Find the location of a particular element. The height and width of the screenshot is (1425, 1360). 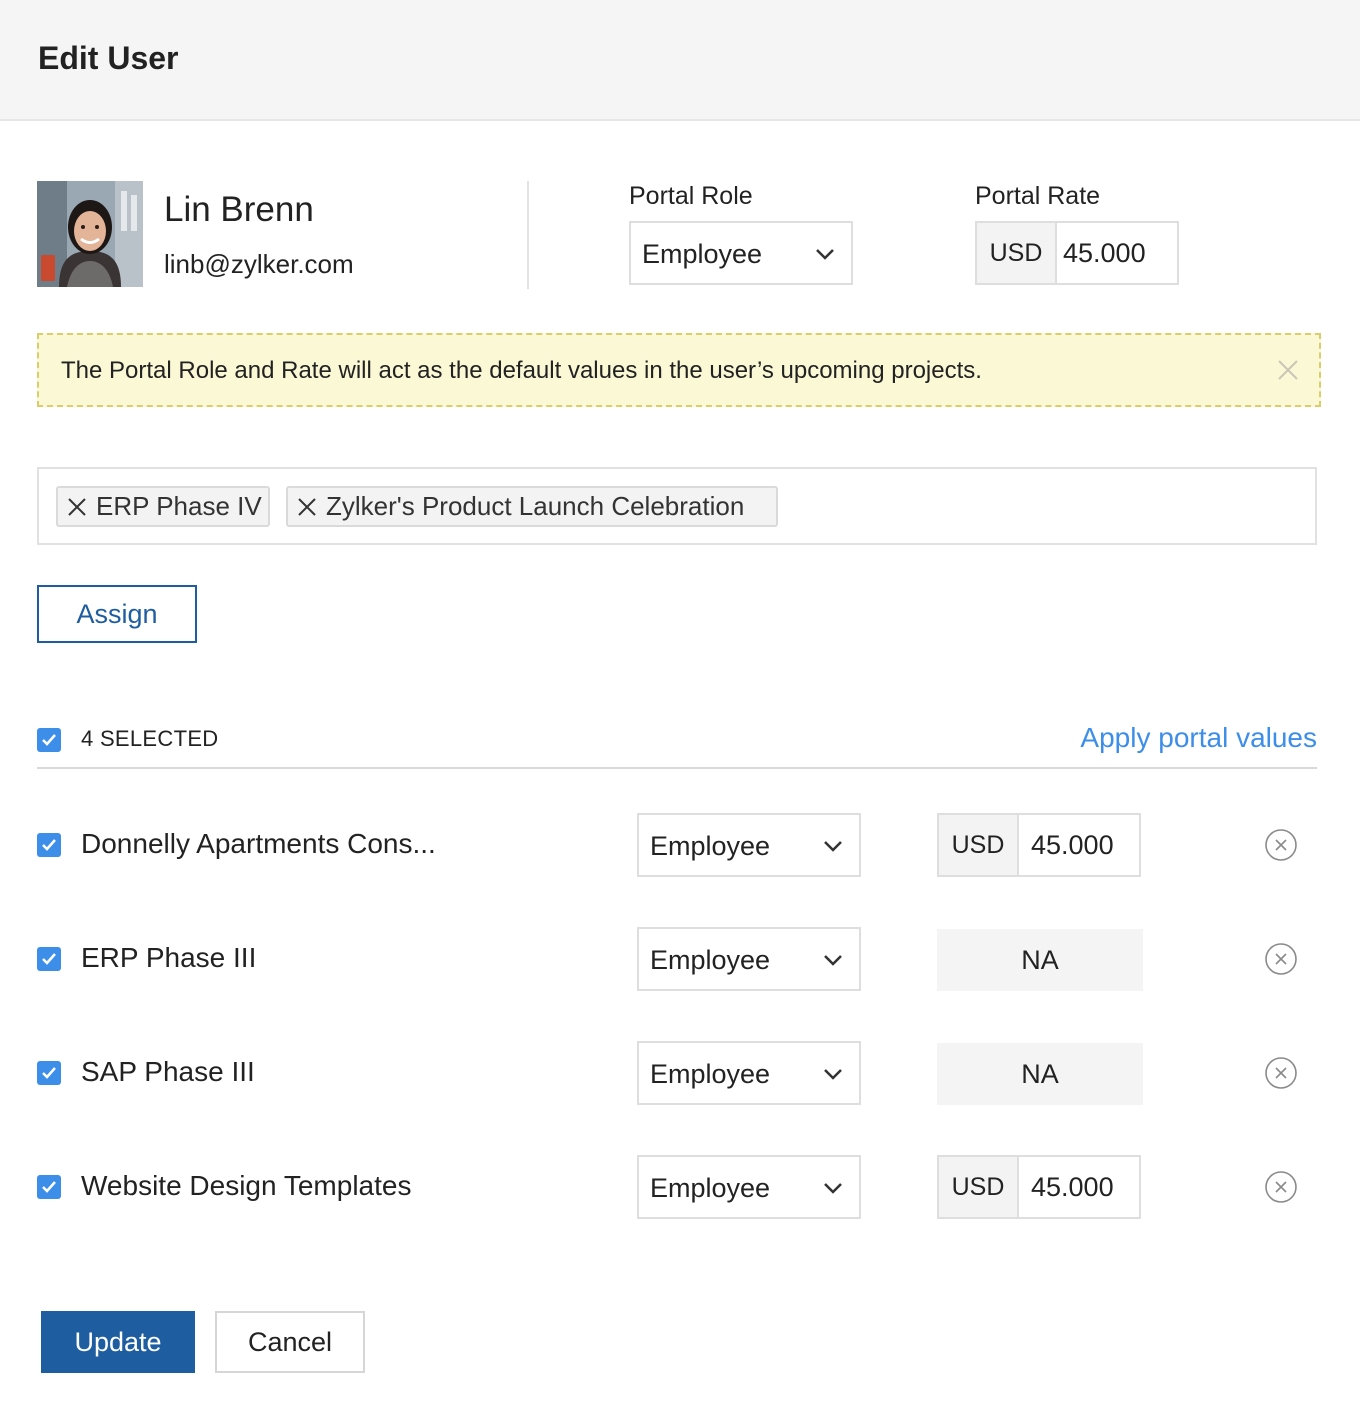

project-name: SAP Phase III is located at coordinates (168, 1071).